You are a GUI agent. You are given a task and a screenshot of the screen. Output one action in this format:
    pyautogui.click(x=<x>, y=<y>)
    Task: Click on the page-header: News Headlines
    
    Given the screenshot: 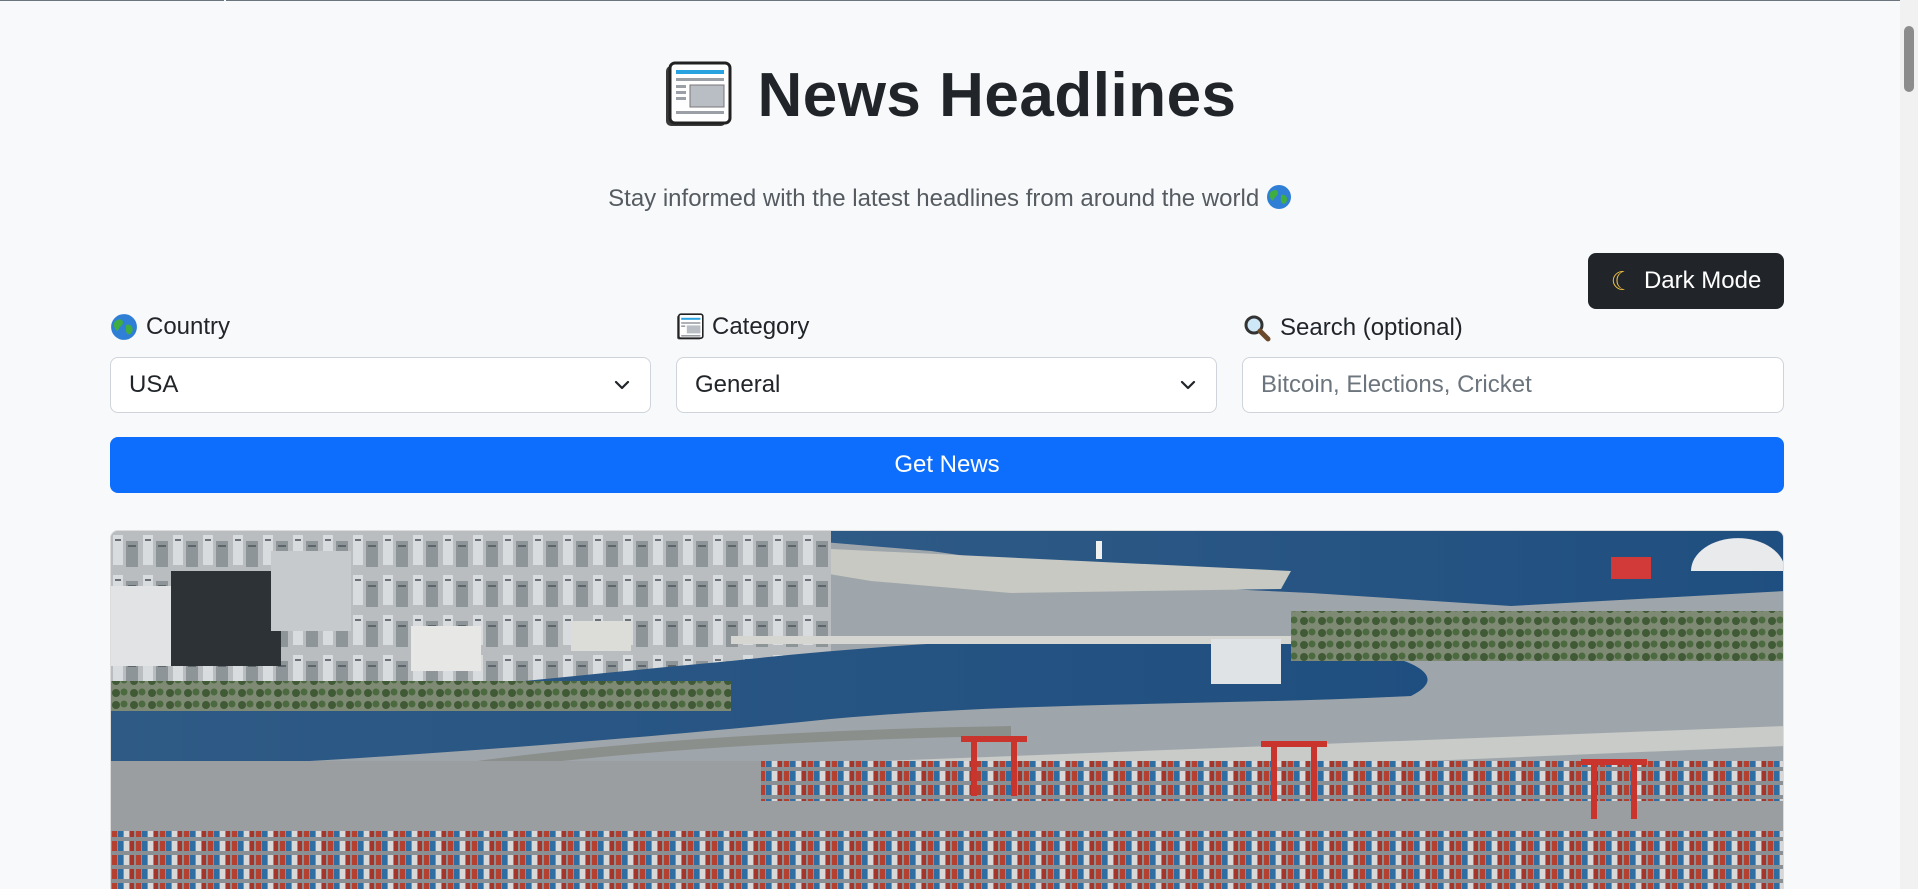 What is the action you would take?
    pyautogui.click(x=950, y=95)
    